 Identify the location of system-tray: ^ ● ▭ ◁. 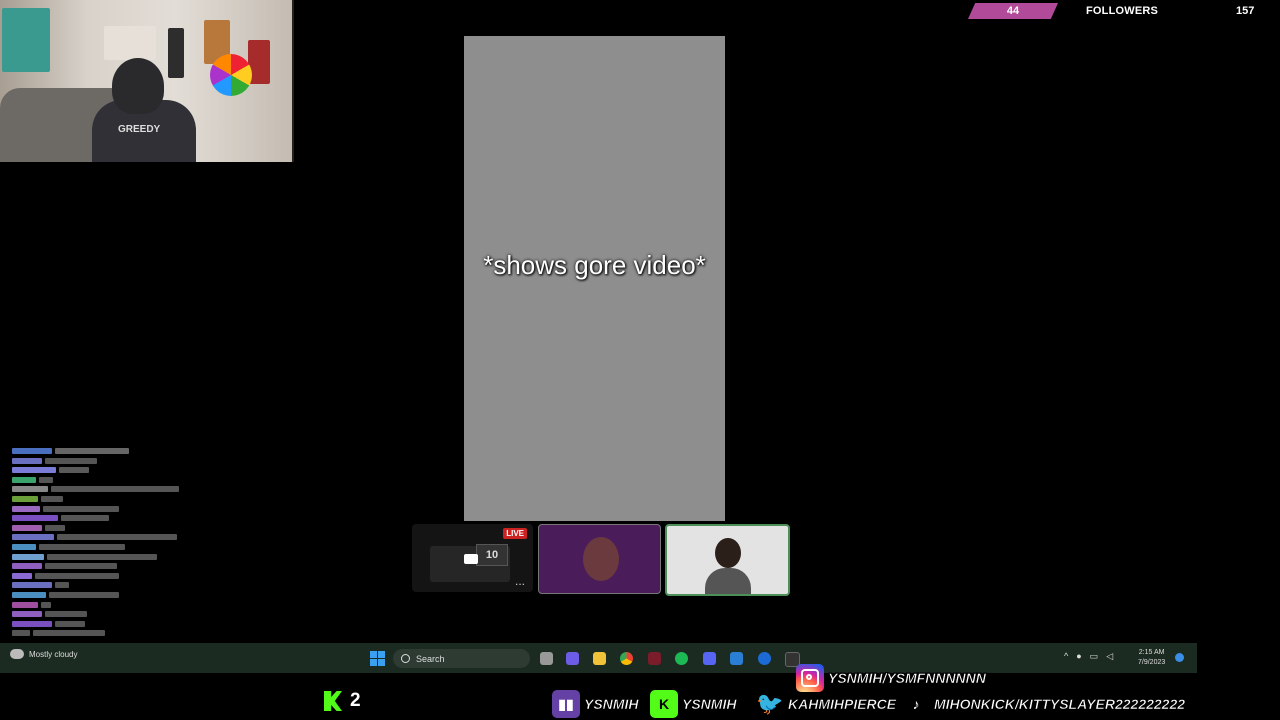
(1088, 656).